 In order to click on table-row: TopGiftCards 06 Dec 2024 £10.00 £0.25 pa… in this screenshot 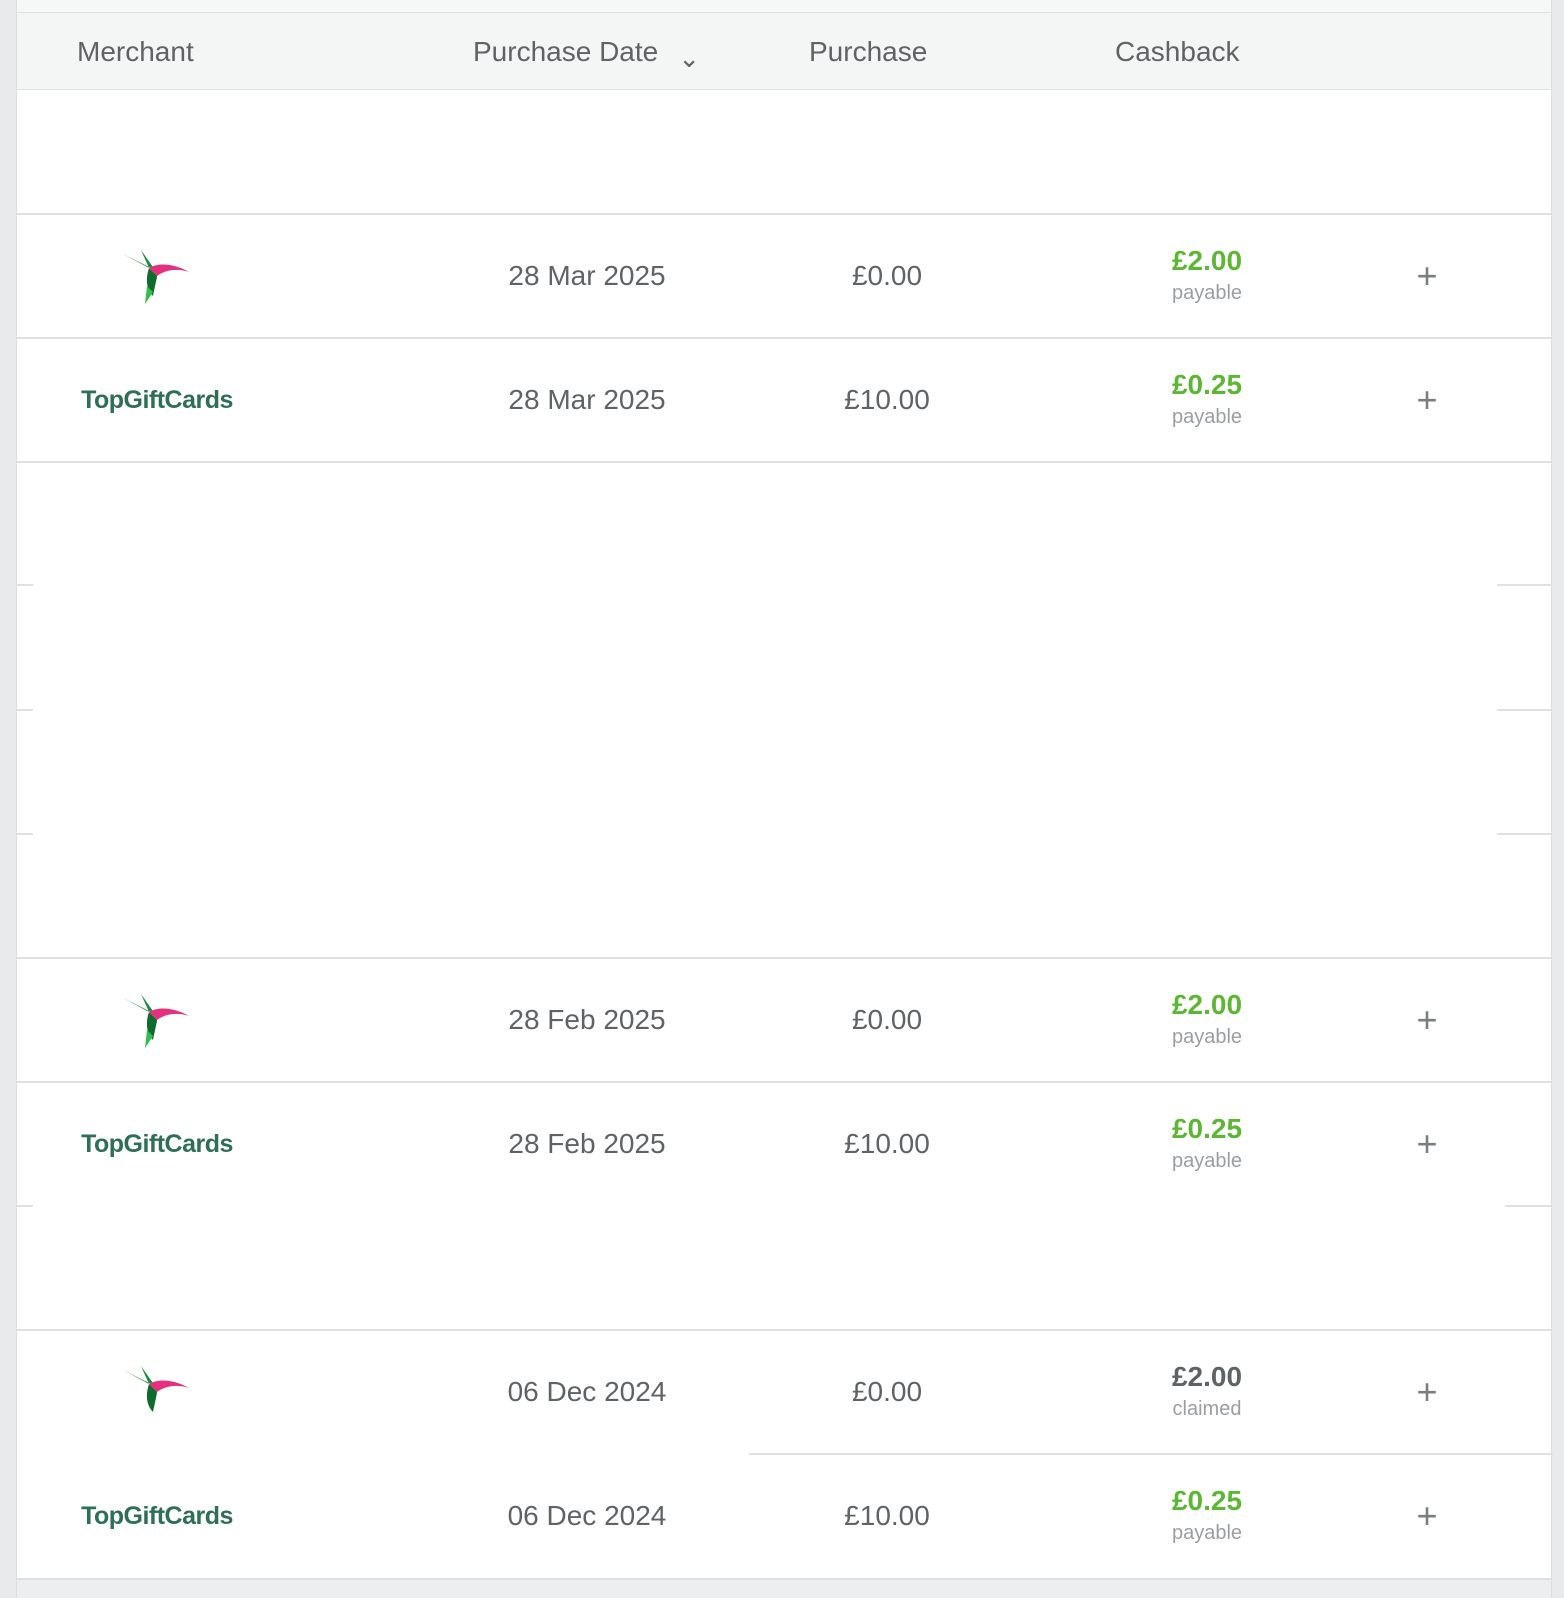, I will do `click(784, 1516)`.